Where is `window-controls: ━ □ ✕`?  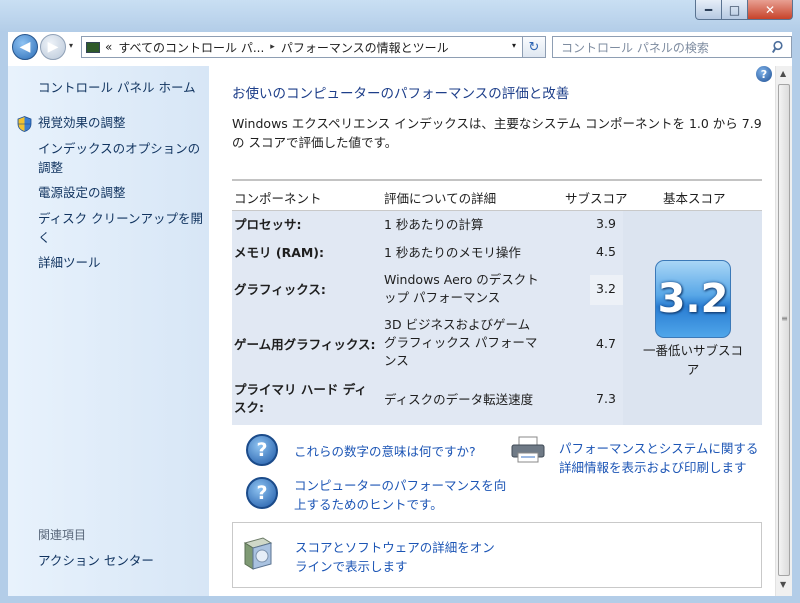
window-controls: ━ □ ✕ is located at coordinates (744, 10).